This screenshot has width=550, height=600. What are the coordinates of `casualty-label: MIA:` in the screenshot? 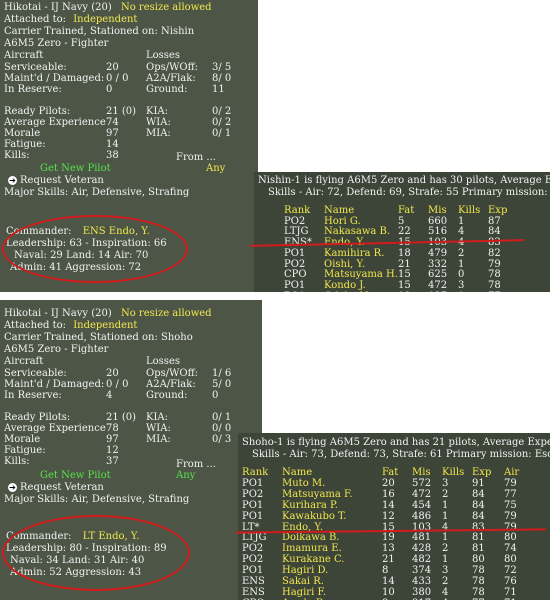 It's located at (158, 133).